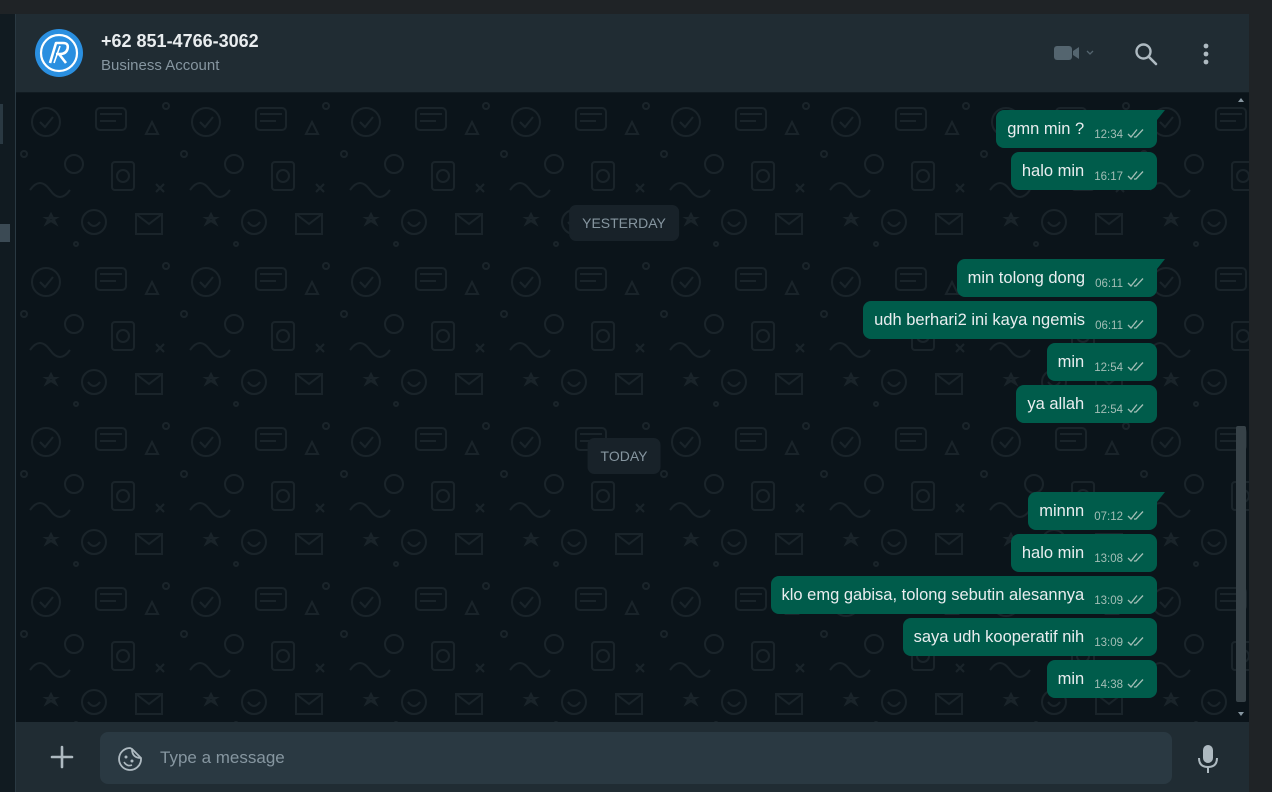  What do you see at coordinates (980, 319) in the screenshot?
I see `message-text: udh berhari2 ini kaya ngemis` at bounding box center [980, 319].